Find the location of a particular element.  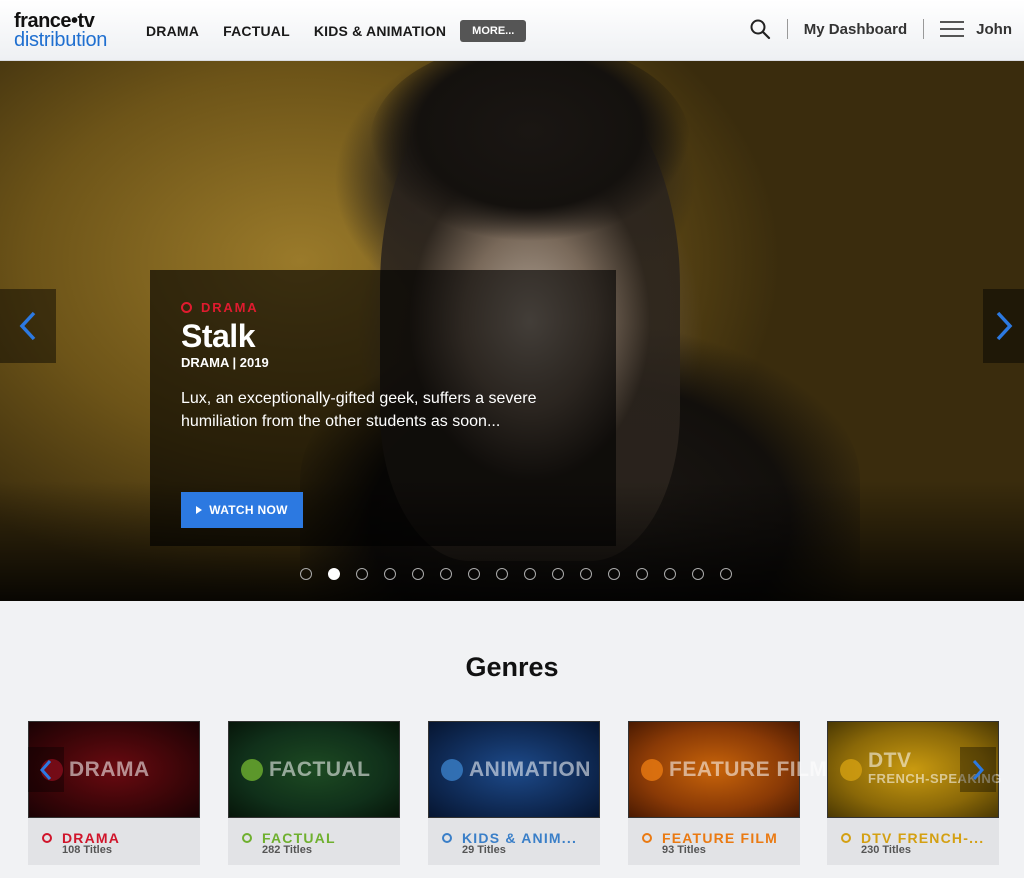

genre-image-text: DRAMA is located at coordinates (109, 769).